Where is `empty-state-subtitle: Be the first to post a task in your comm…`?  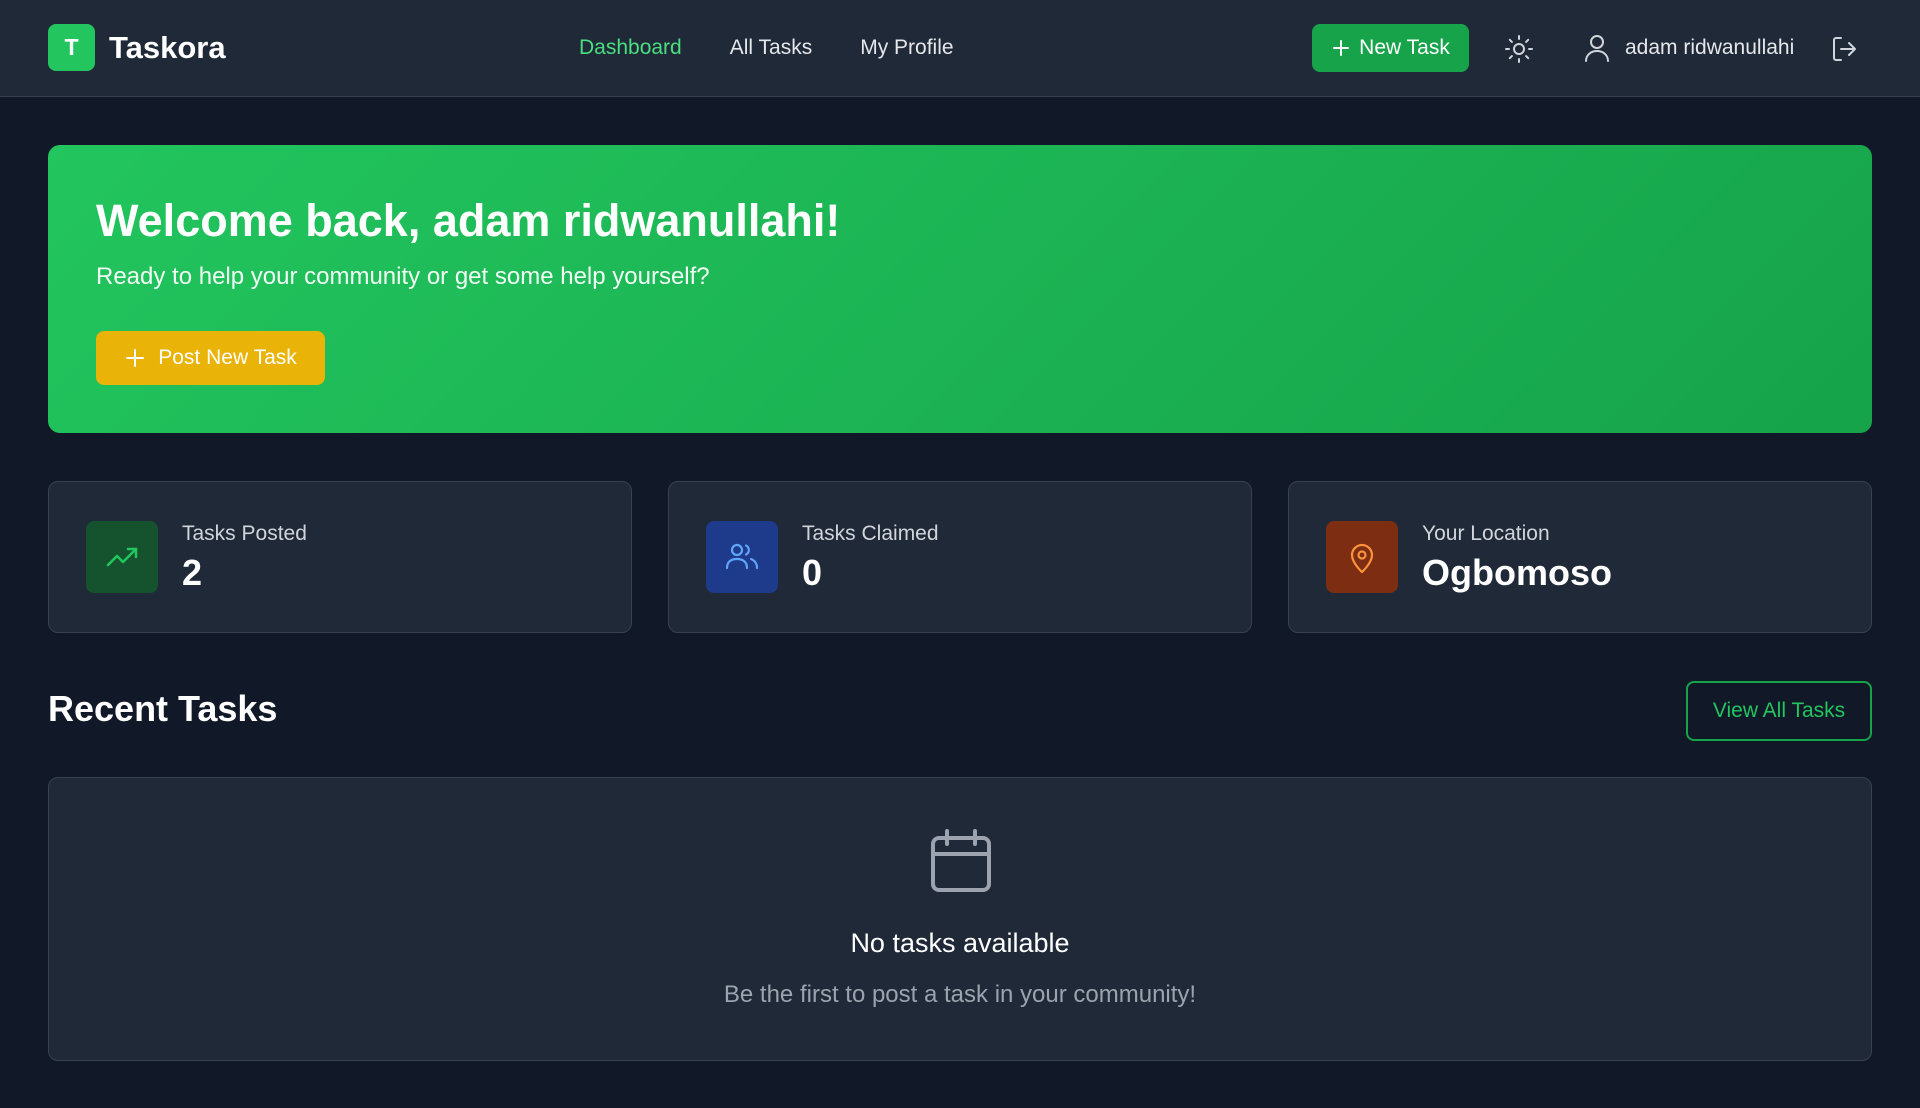 empty-state-subtitle: Be the first to post a task in your comm… is located at coordinates (960, 994).